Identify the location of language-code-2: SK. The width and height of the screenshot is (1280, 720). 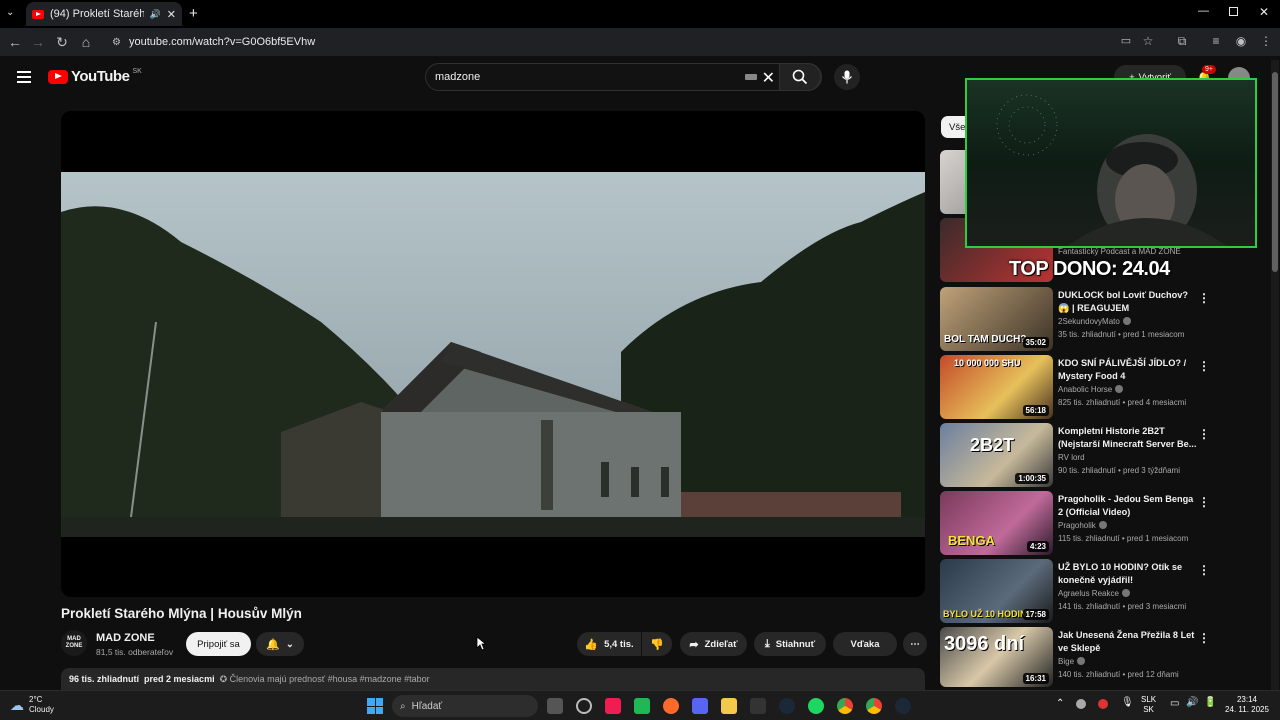
(1148, 709).